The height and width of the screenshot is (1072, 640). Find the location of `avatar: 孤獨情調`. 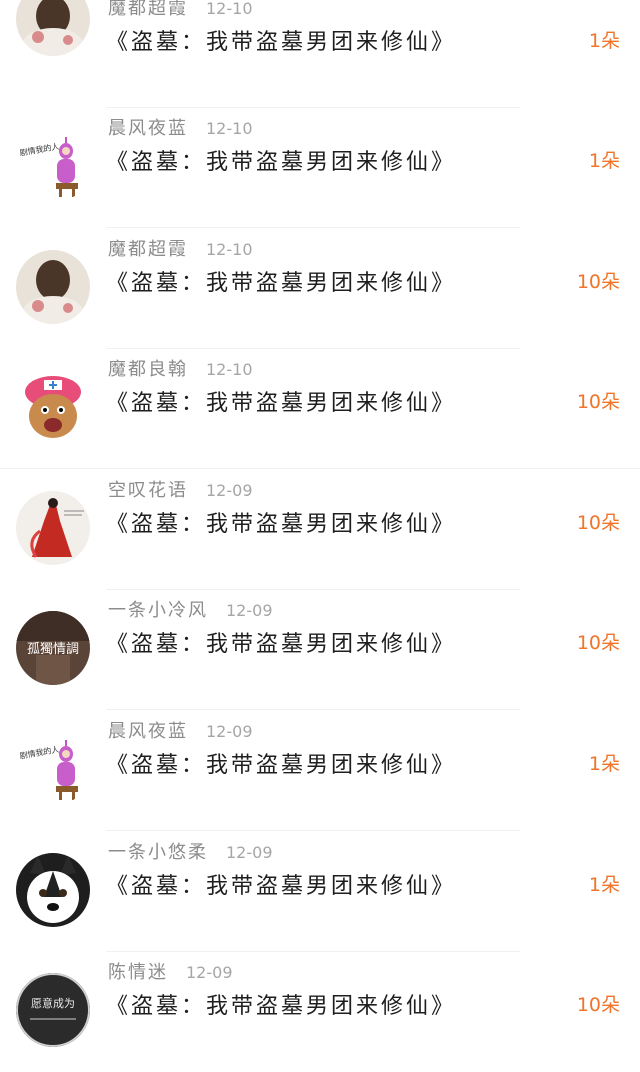

avatar: 孤獨情調 is located at coordinates (53, 648).